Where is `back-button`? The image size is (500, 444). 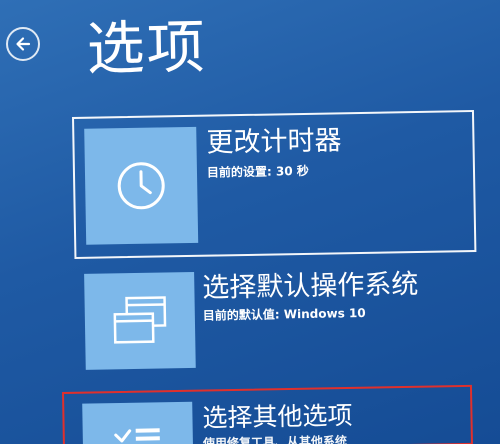 back-button is located at coordinates (23, 44).